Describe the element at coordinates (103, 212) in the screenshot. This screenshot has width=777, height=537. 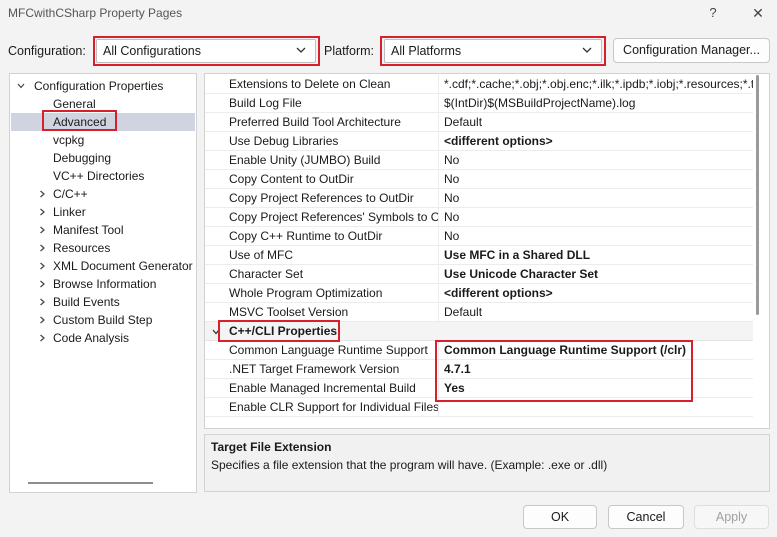
I see `tree-item-linker: Linker` at that location.